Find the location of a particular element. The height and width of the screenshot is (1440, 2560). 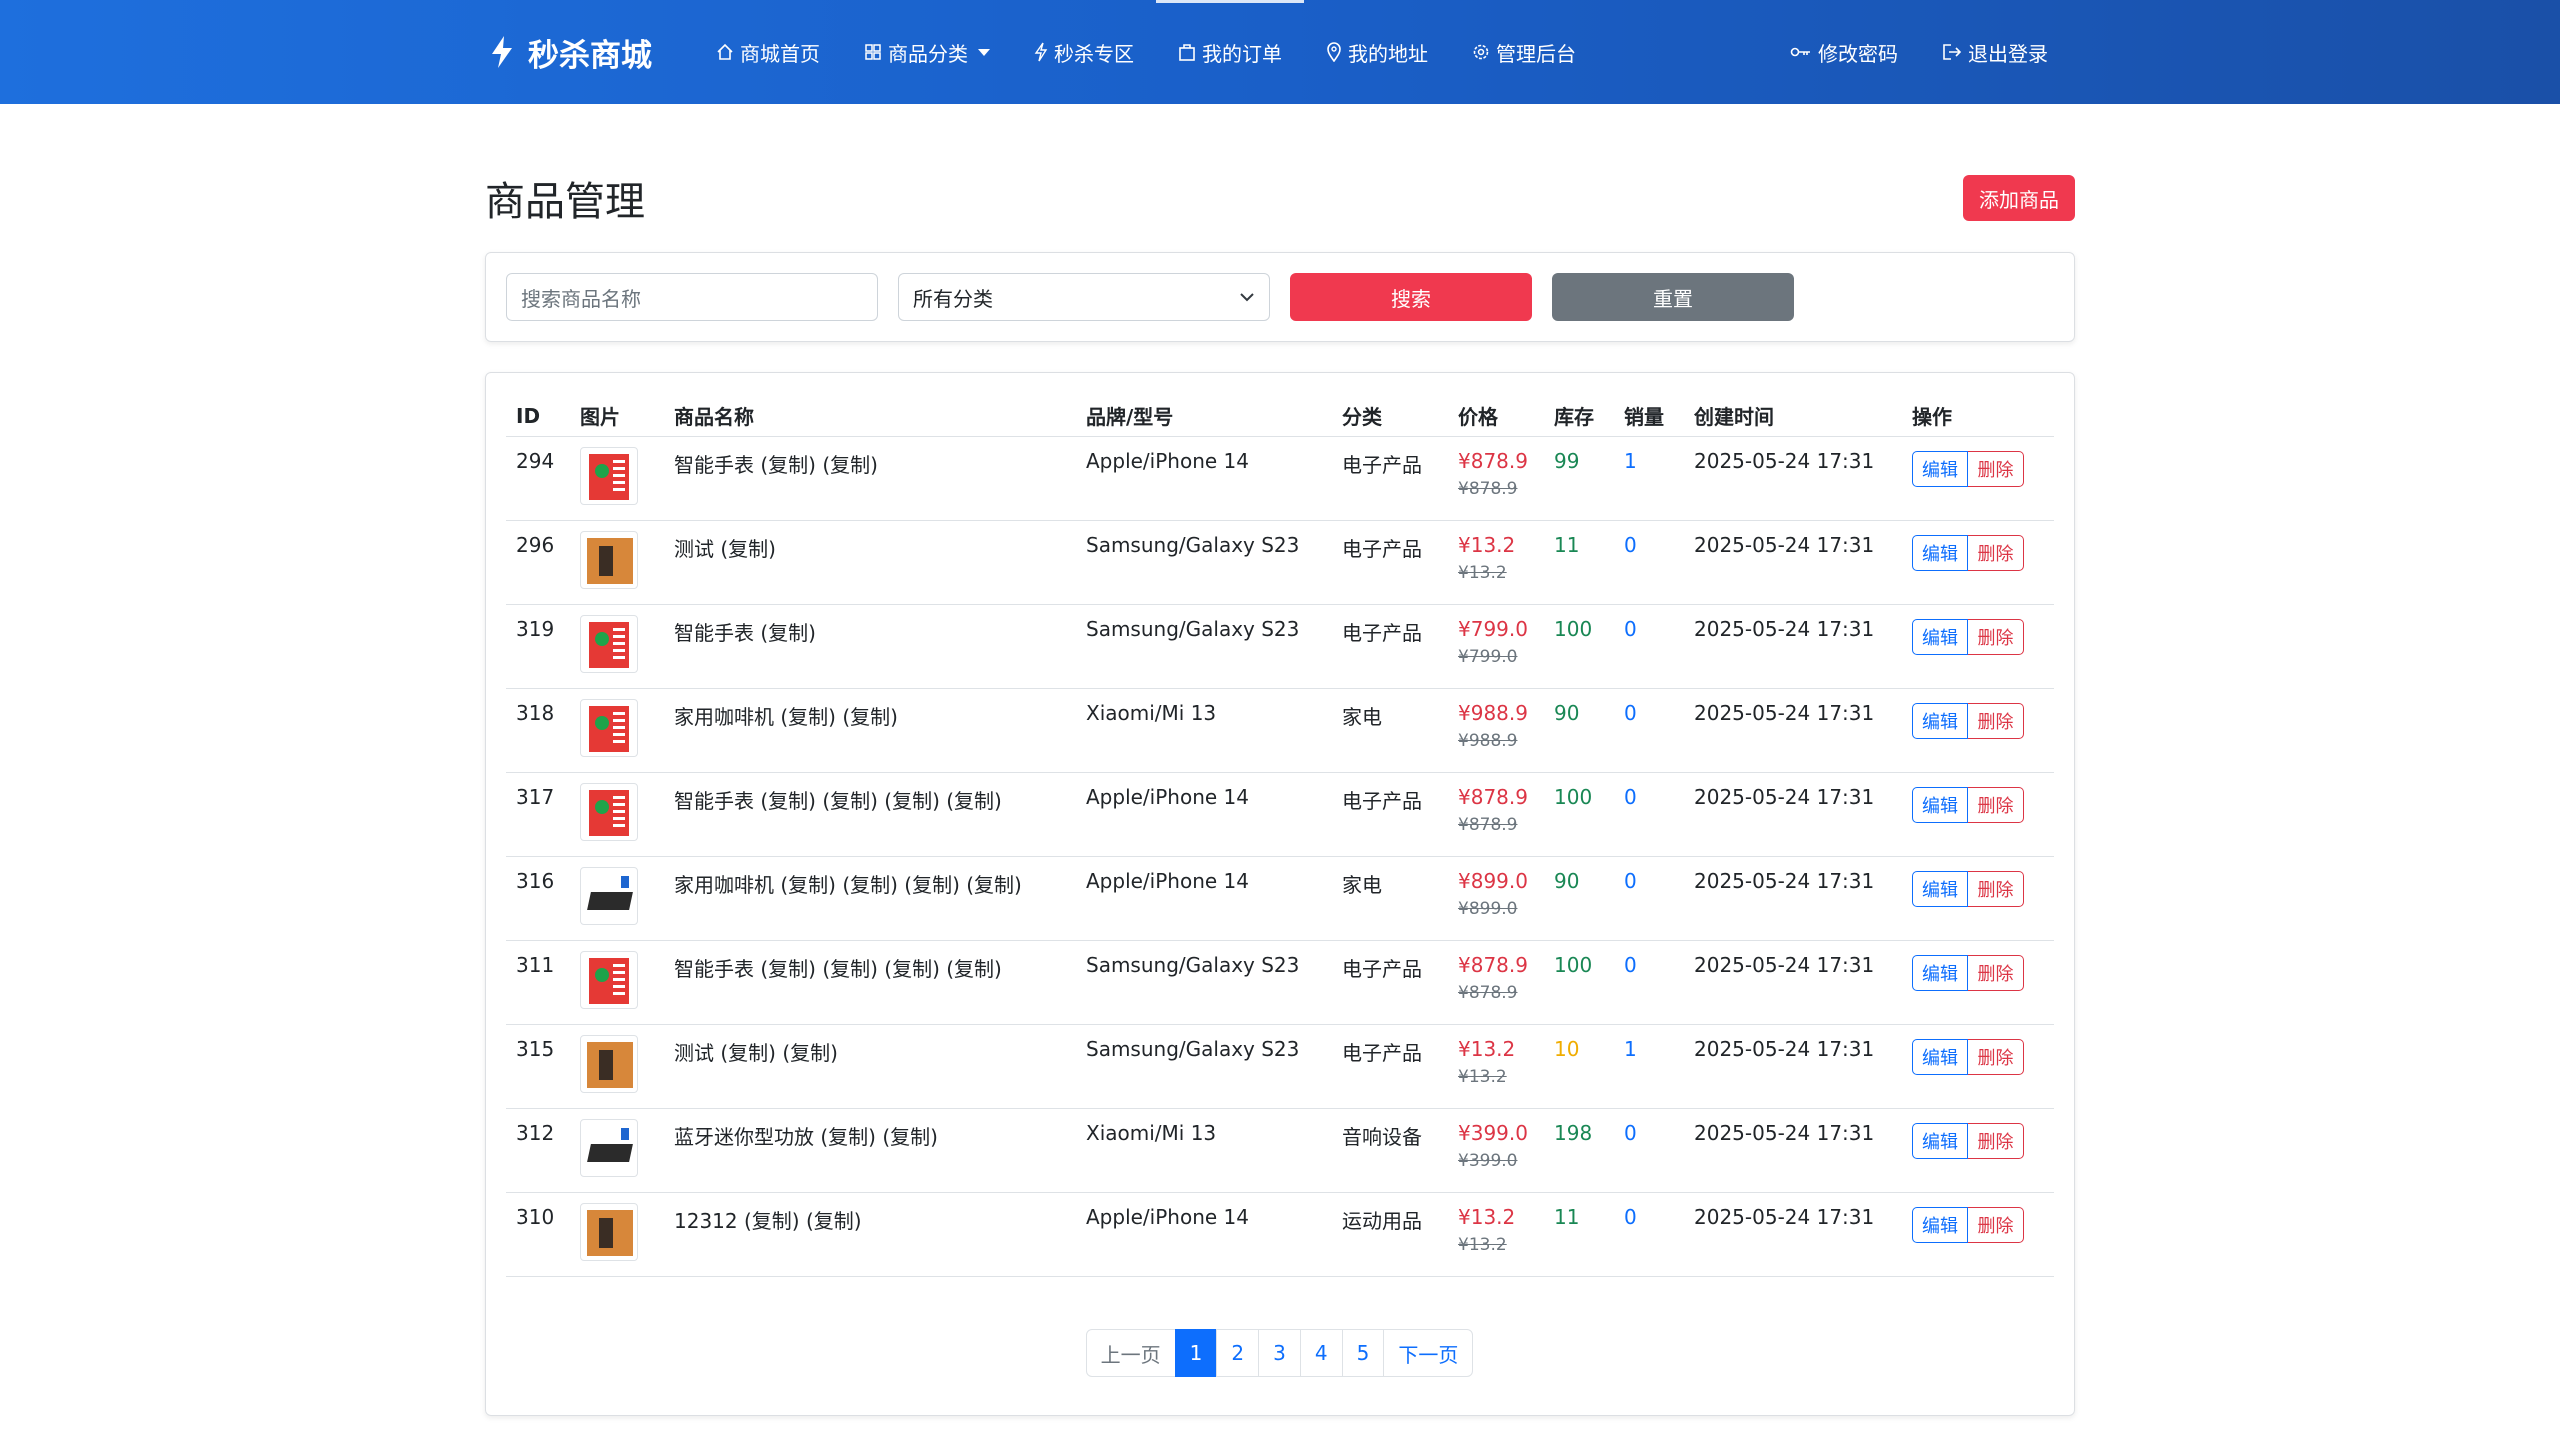

page-4-button: 4 is located at coordinates (1321, 1353).